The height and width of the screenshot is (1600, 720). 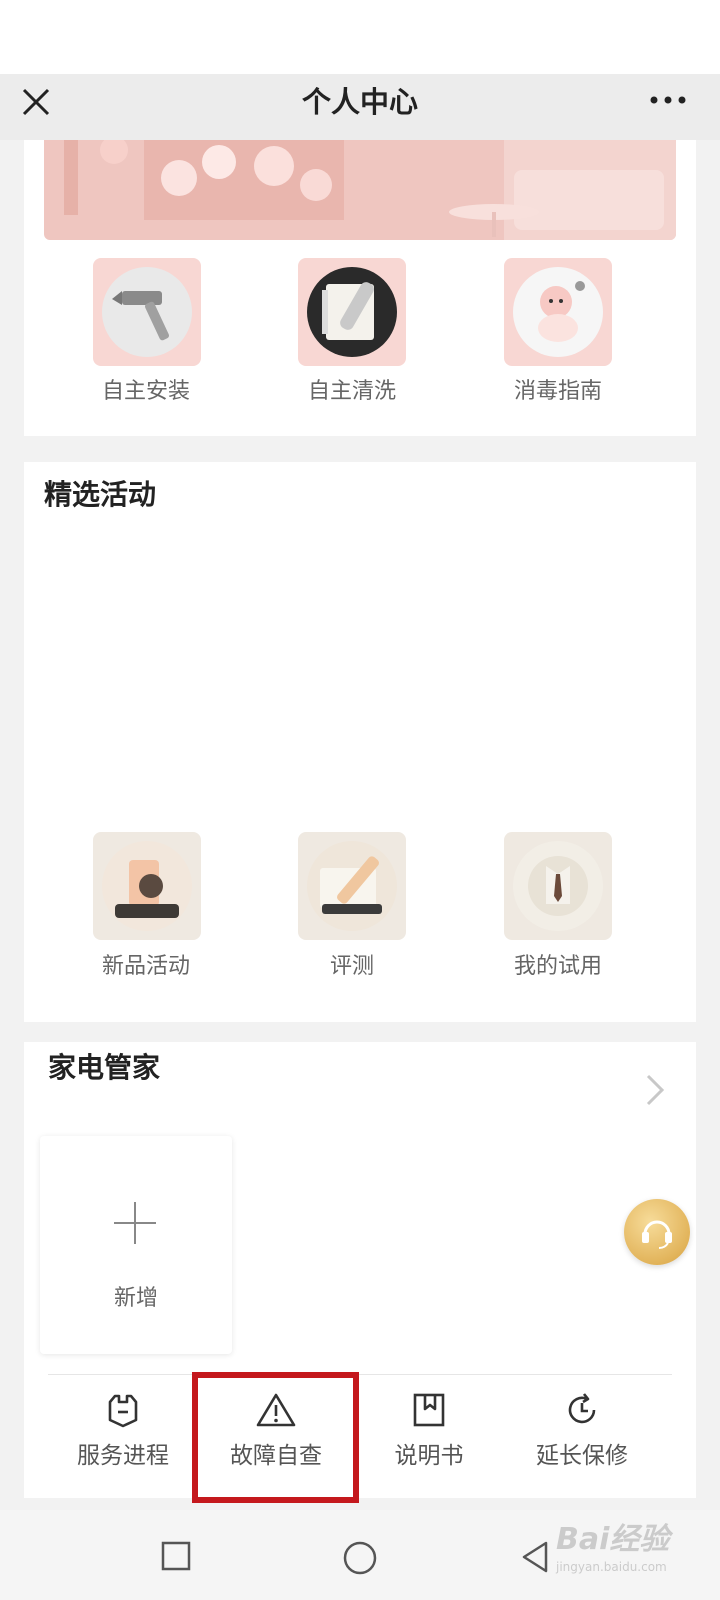 I want to click on product-icon, so click(x=147, y=886).